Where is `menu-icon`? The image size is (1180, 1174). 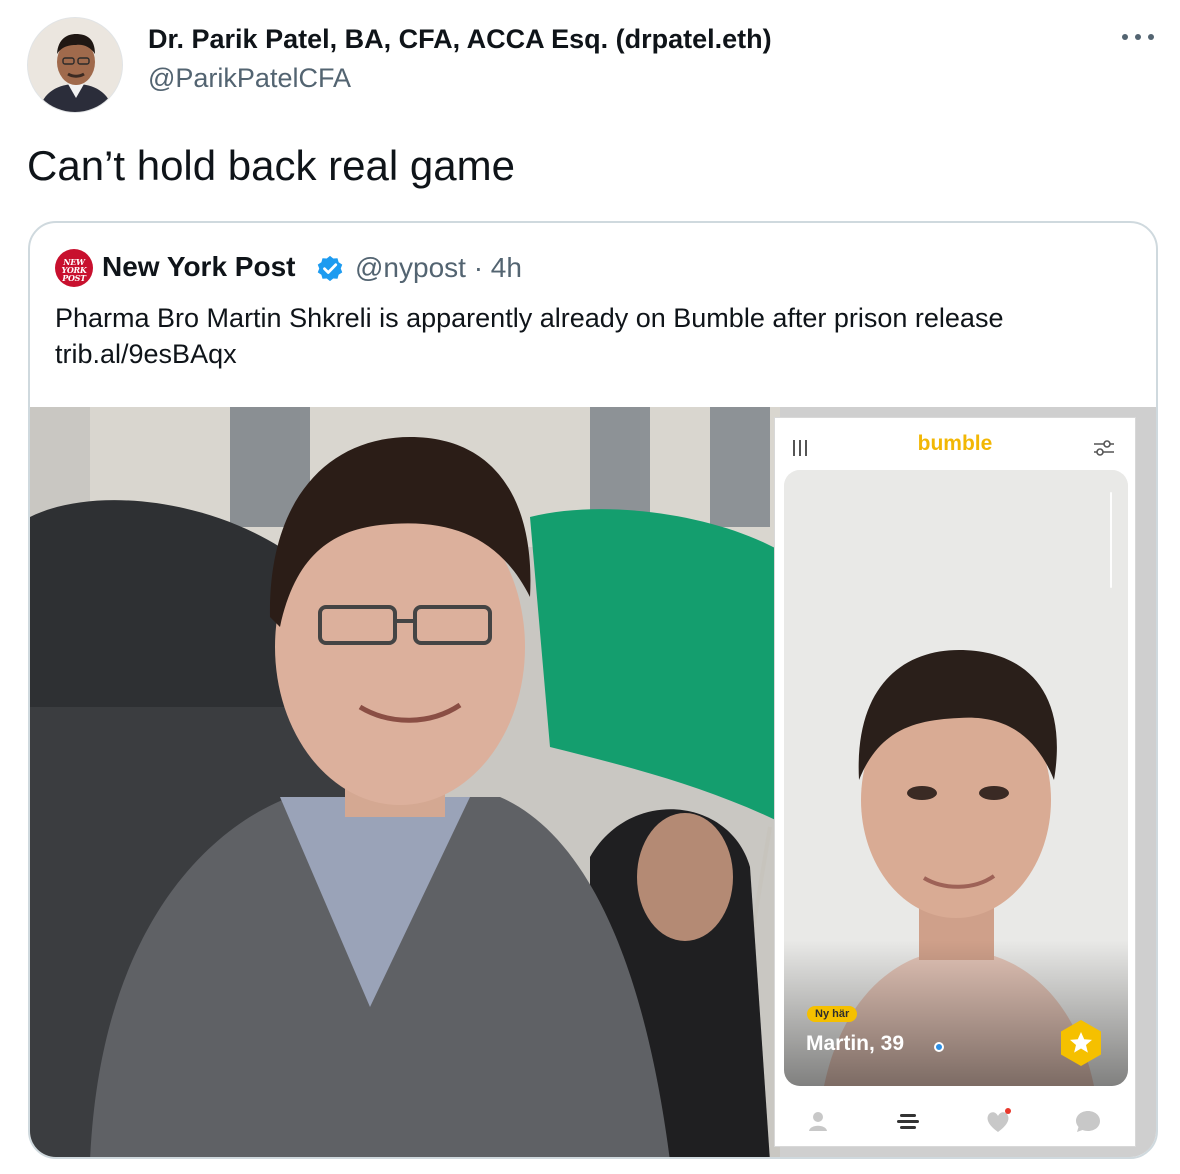 menu-icon is located at coordinates (908, 1121).